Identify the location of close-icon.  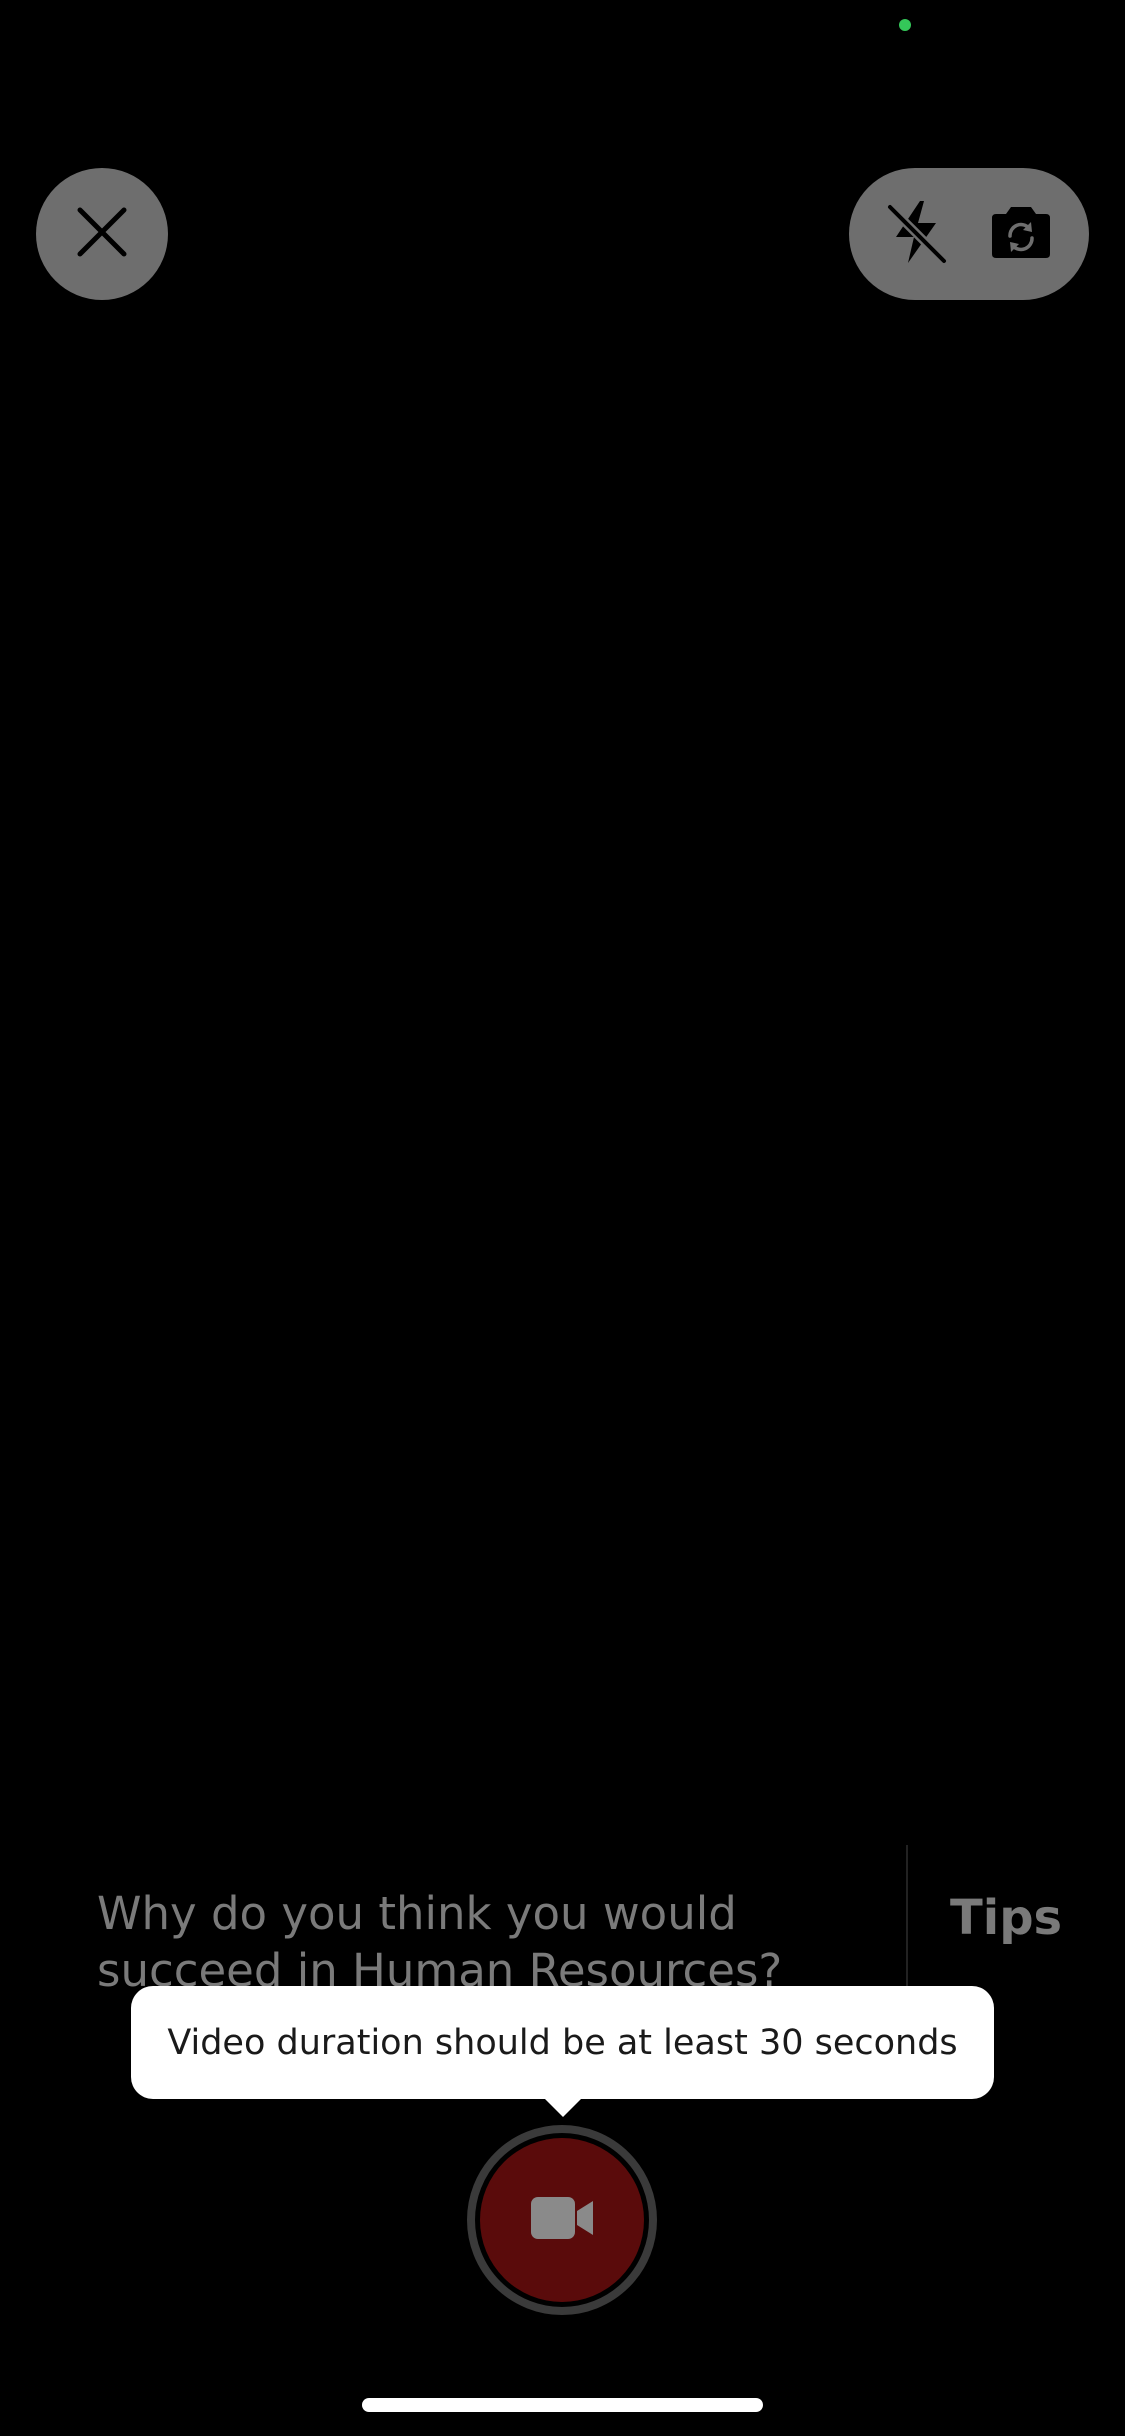
(102, 234).